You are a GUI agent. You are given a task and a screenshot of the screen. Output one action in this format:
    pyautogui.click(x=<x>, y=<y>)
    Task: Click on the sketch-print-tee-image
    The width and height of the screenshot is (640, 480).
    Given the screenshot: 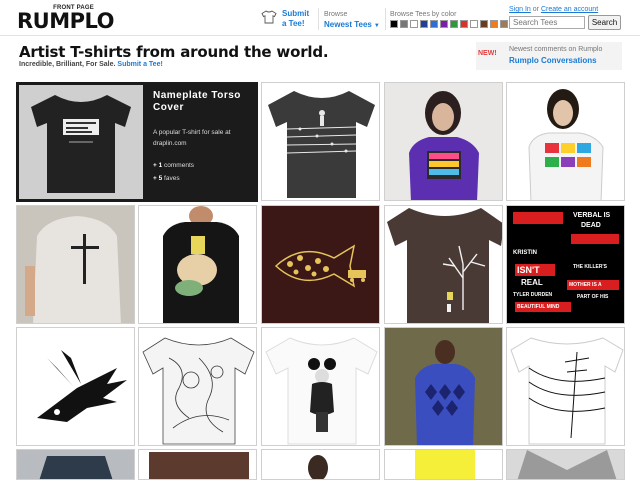 What is the action you would take?
    pyautogui.click(x=197, y=386)
    